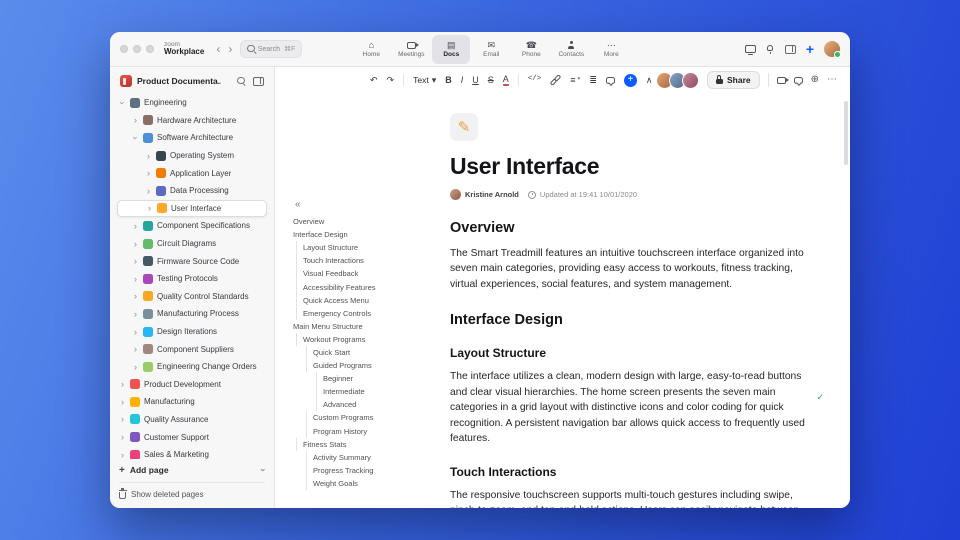  Describe the element at coordinates (124, 49) in the screenshot. I see `close-button` at that location.